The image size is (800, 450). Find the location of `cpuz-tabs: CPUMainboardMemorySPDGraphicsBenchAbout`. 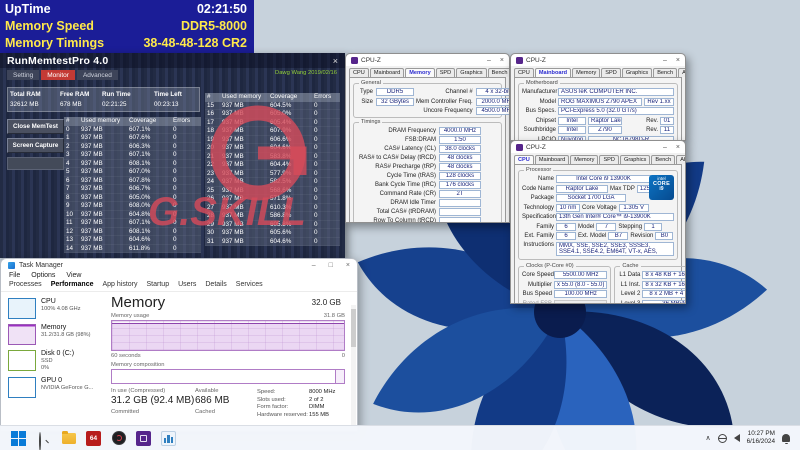

cpuz-tabs: CPUMainboardMemorySPDGraphicsBenchAbout is located at coordinates (599, 72).